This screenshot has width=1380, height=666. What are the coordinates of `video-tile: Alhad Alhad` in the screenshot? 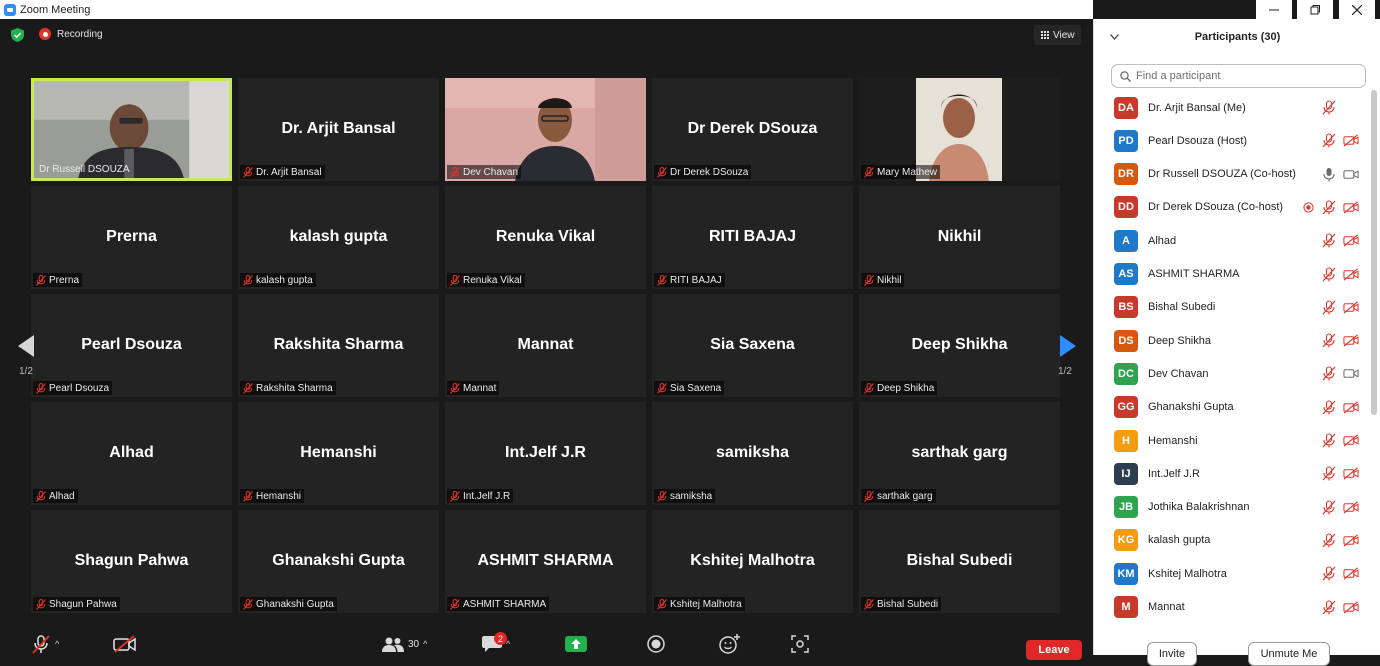 It's located at (131, 453).